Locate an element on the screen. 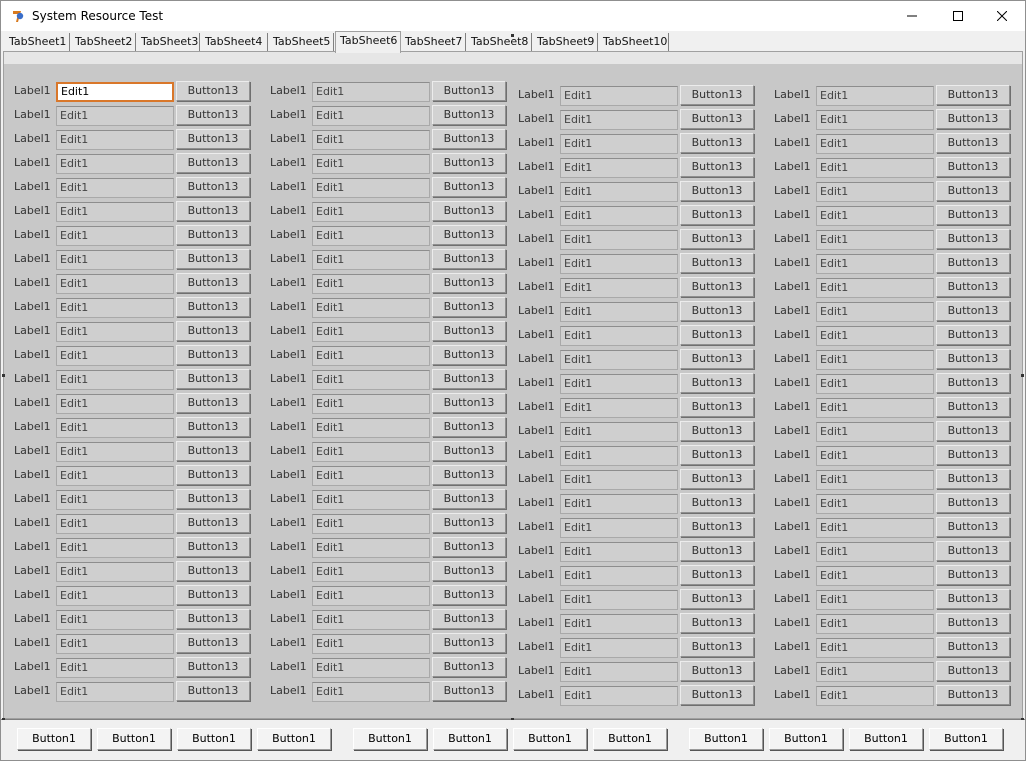 The width and height of the screenshot is (1026, 761). maximize-button is located at coordinates (958, 16).